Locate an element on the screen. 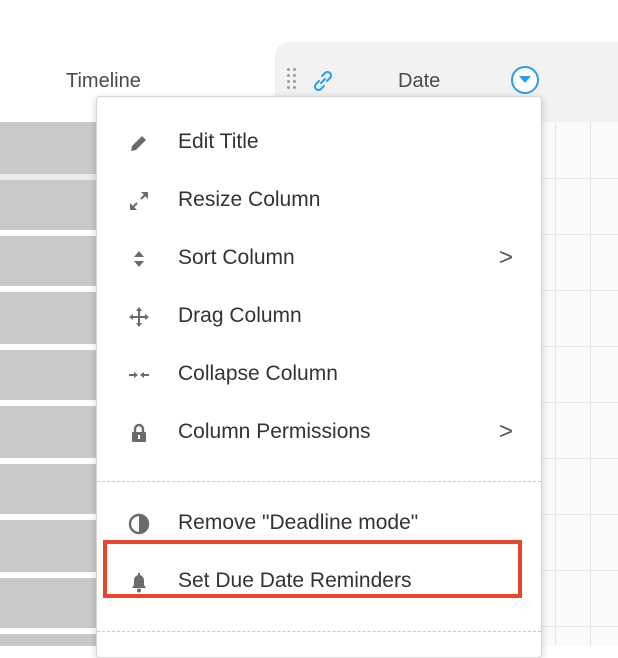  grid-area is located at coordinates (579, 384).